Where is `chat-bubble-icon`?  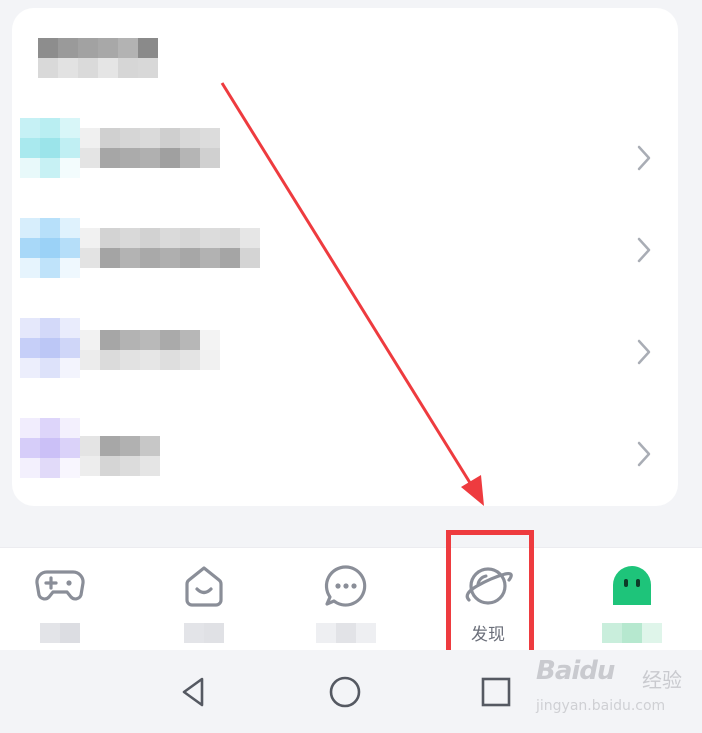
chat-bubble-icon is located at coordinates (345, 586).